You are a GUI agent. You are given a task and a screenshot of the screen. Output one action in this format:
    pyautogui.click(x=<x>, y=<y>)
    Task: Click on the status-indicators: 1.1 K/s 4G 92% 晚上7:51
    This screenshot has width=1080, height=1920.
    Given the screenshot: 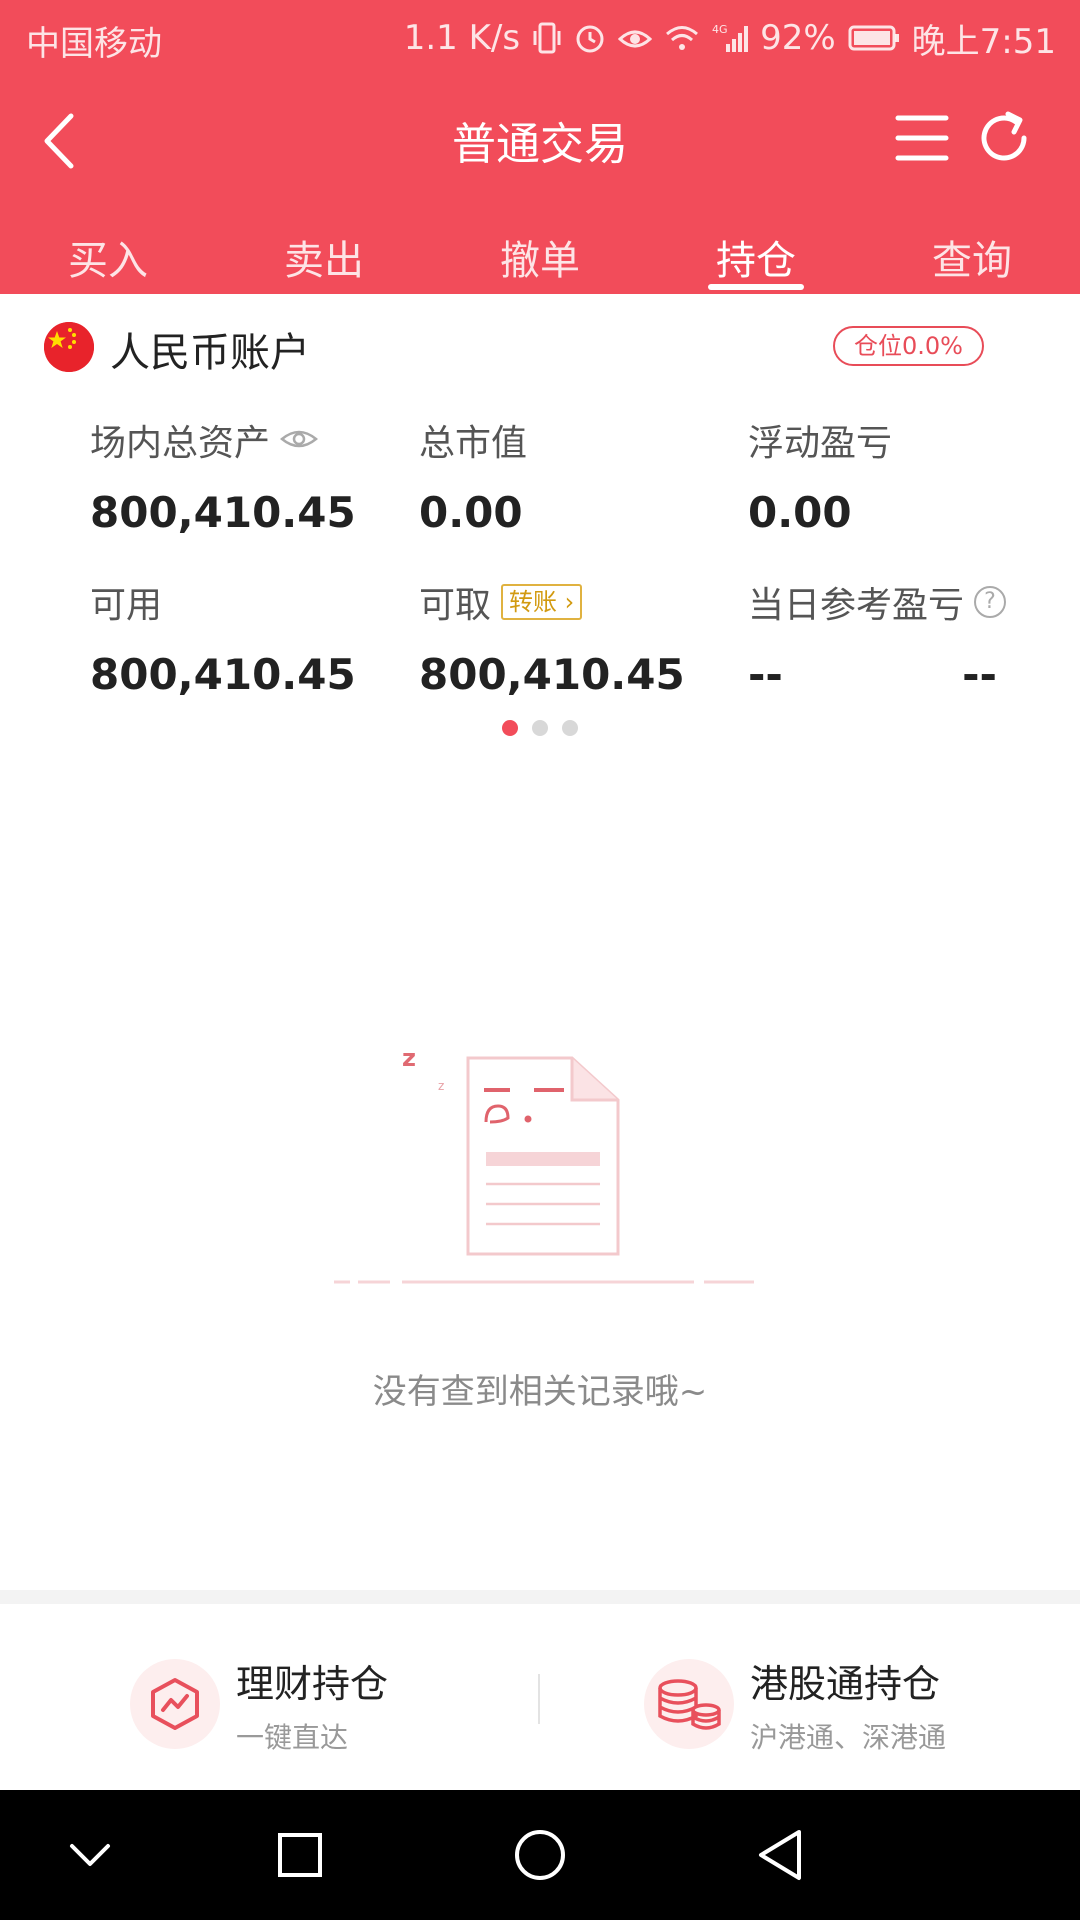 What is the action you would take?
    pyautogui.click(x=730, y=38)
    